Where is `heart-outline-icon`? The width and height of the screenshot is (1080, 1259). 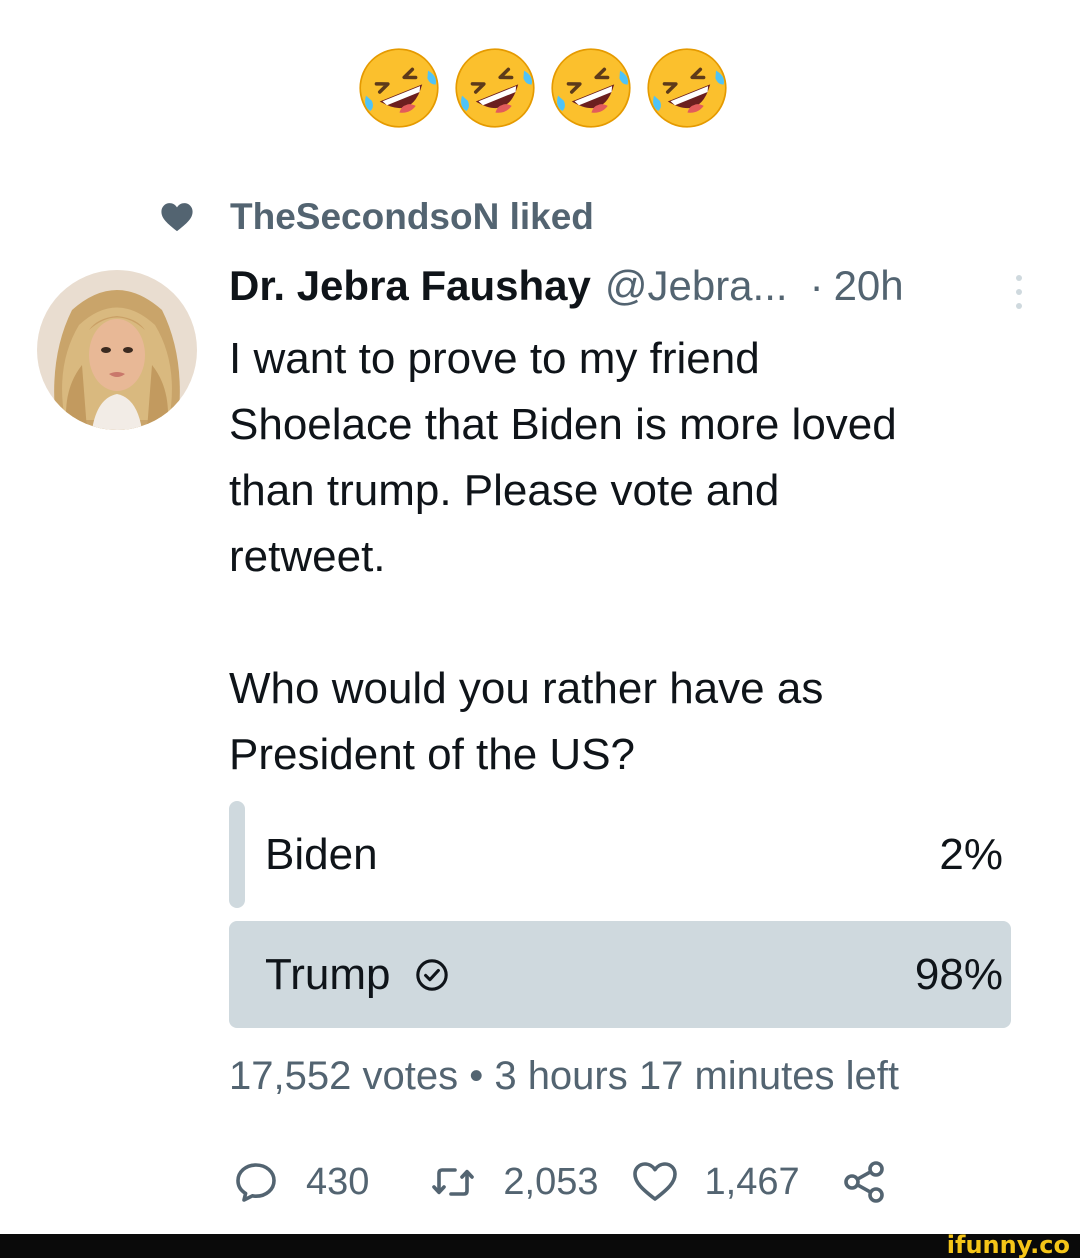 heart-outline-icon is located at coordinates (654, 1181).